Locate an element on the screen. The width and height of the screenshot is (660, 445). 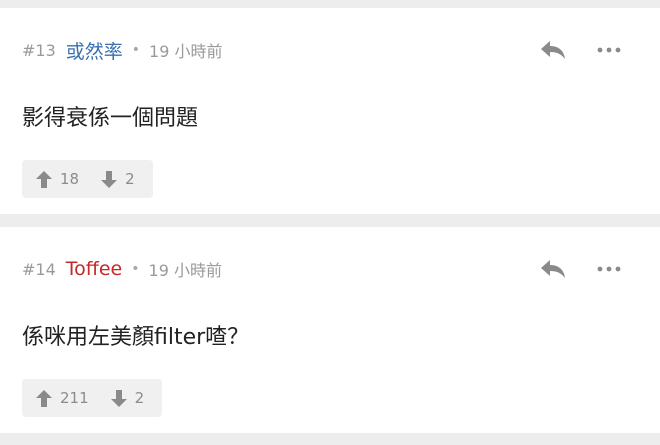
floor-number: #14 is located at coordinates (39, 269).